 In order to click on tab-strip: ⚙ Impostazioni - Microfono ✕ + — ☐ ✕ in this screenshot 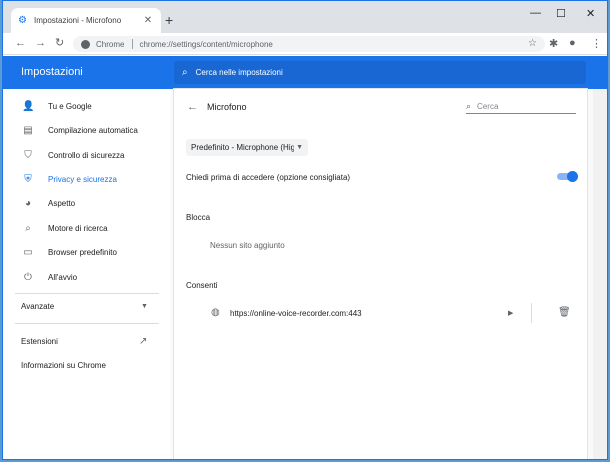, I will do `click(305, 17)`.